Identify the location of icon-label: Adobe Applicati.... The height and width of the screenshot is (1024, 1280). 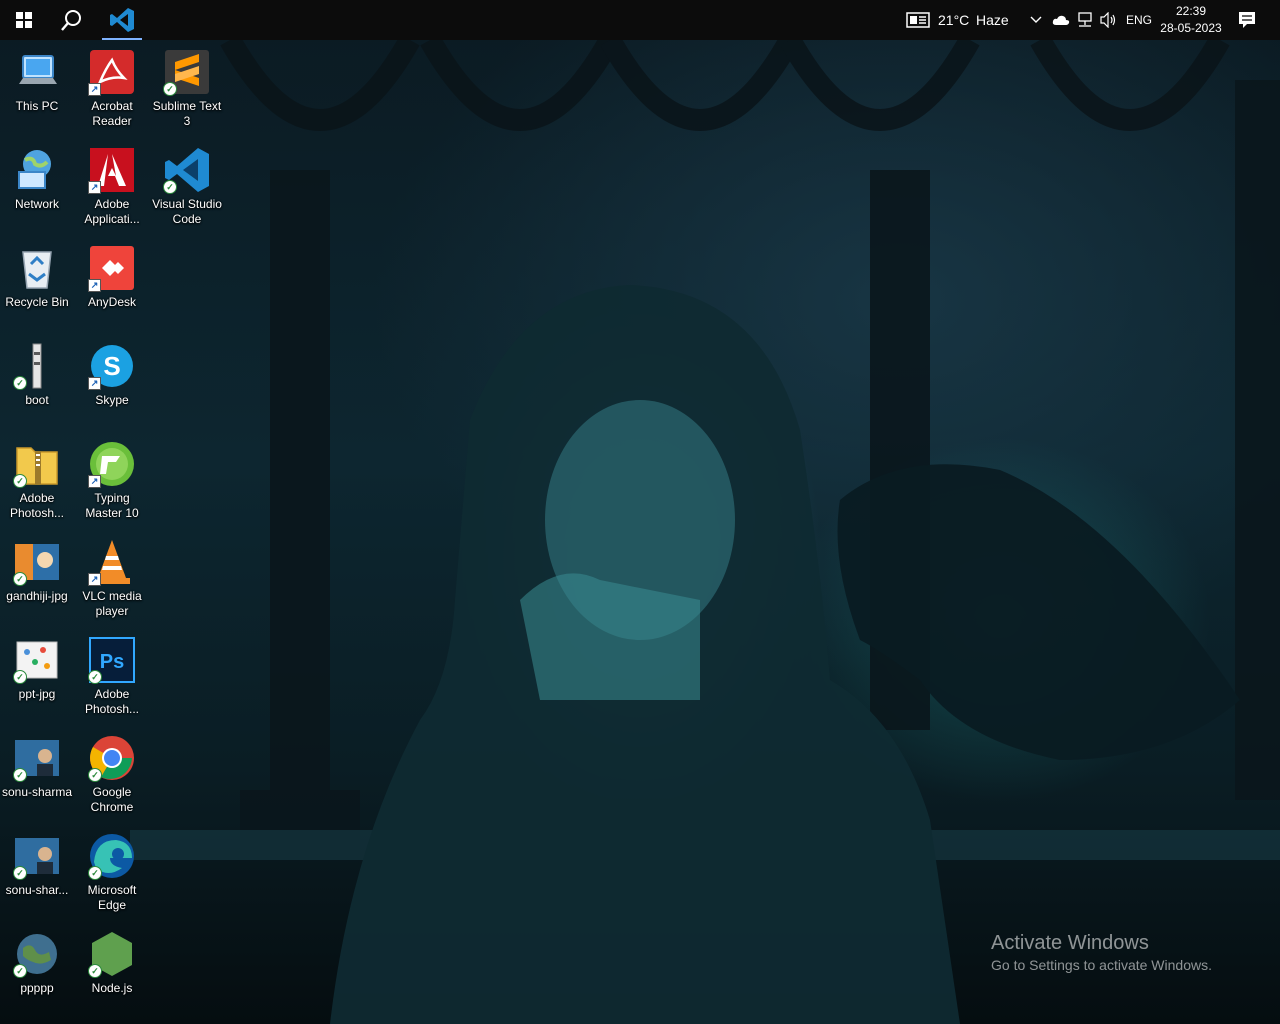
(112, 211).